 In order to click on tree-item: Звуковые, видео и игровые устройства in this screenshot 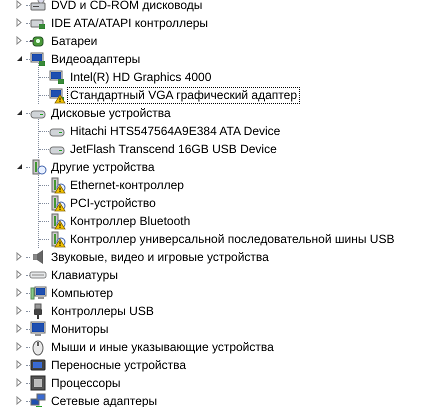, I will do `click(160, 257)`.